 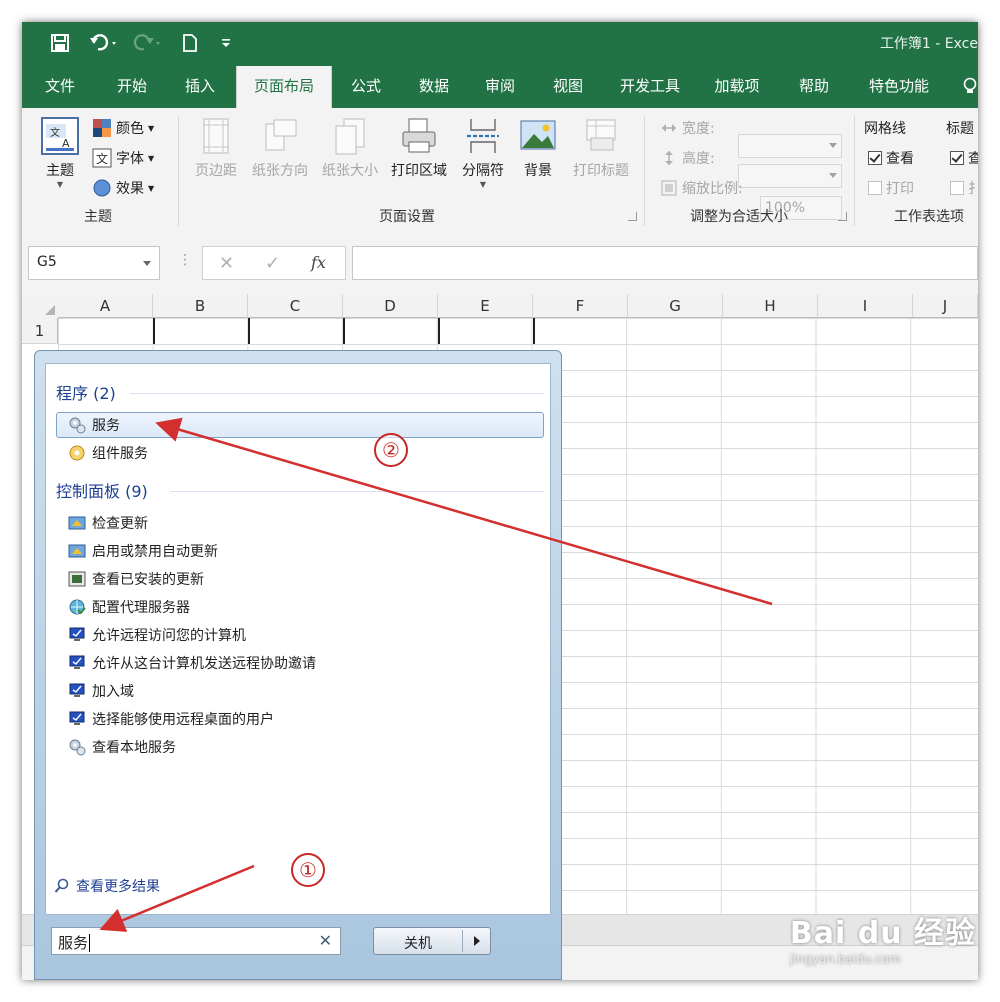 I want to click on headings-view-checkbox: 查, so click(x=964, y=158).